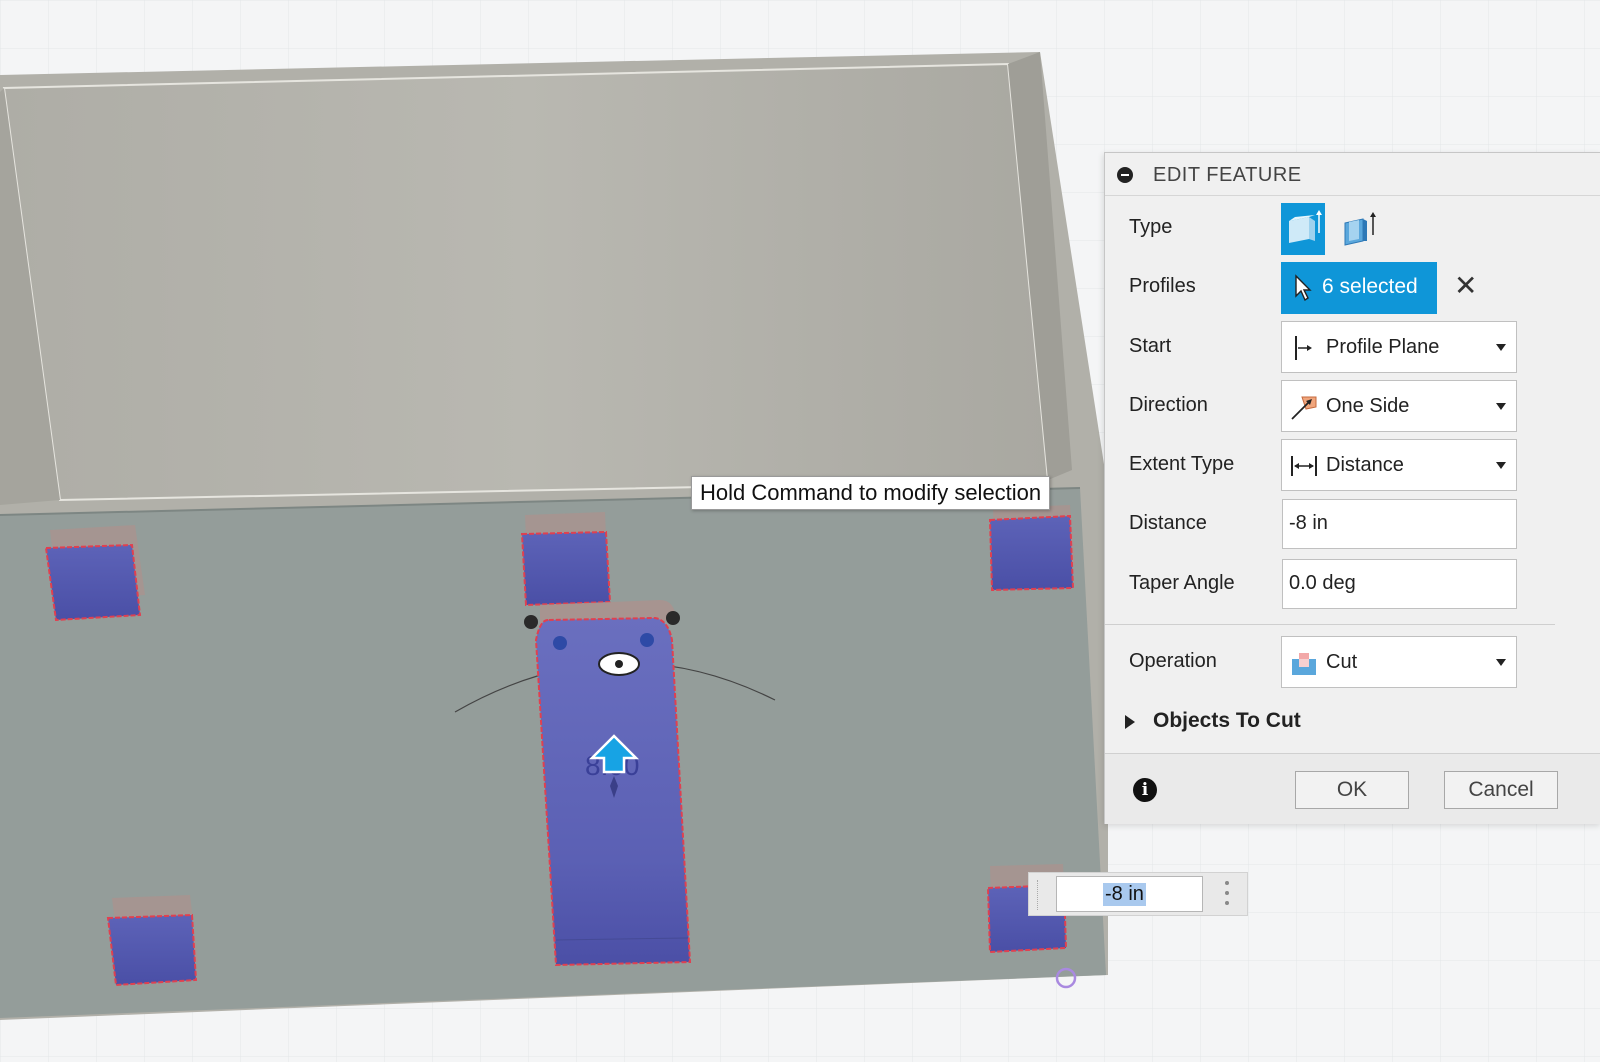 The height and width of the screenshot is (1062, 1600). I want to click on collapse-icon, so click(1125, 175).